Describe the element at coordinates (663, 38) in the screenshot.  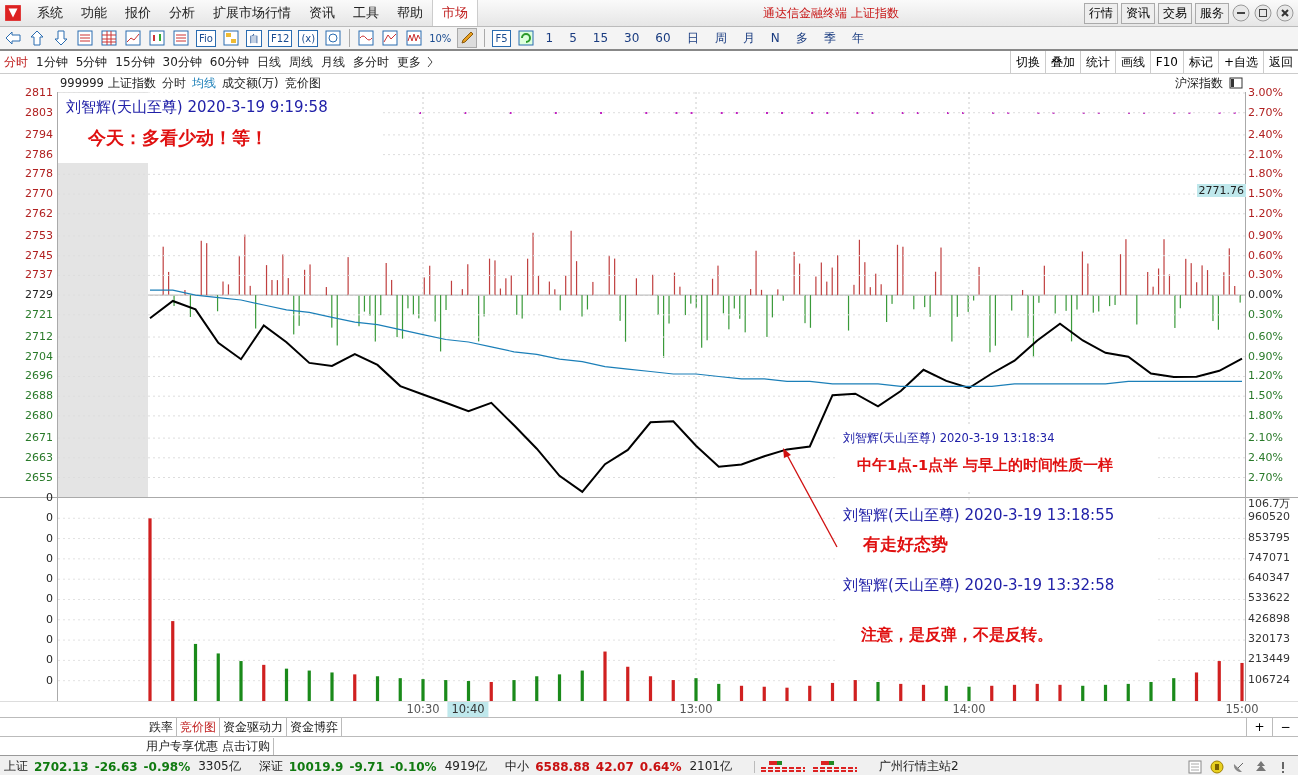
I see `period-shortcut: 60` at that location.